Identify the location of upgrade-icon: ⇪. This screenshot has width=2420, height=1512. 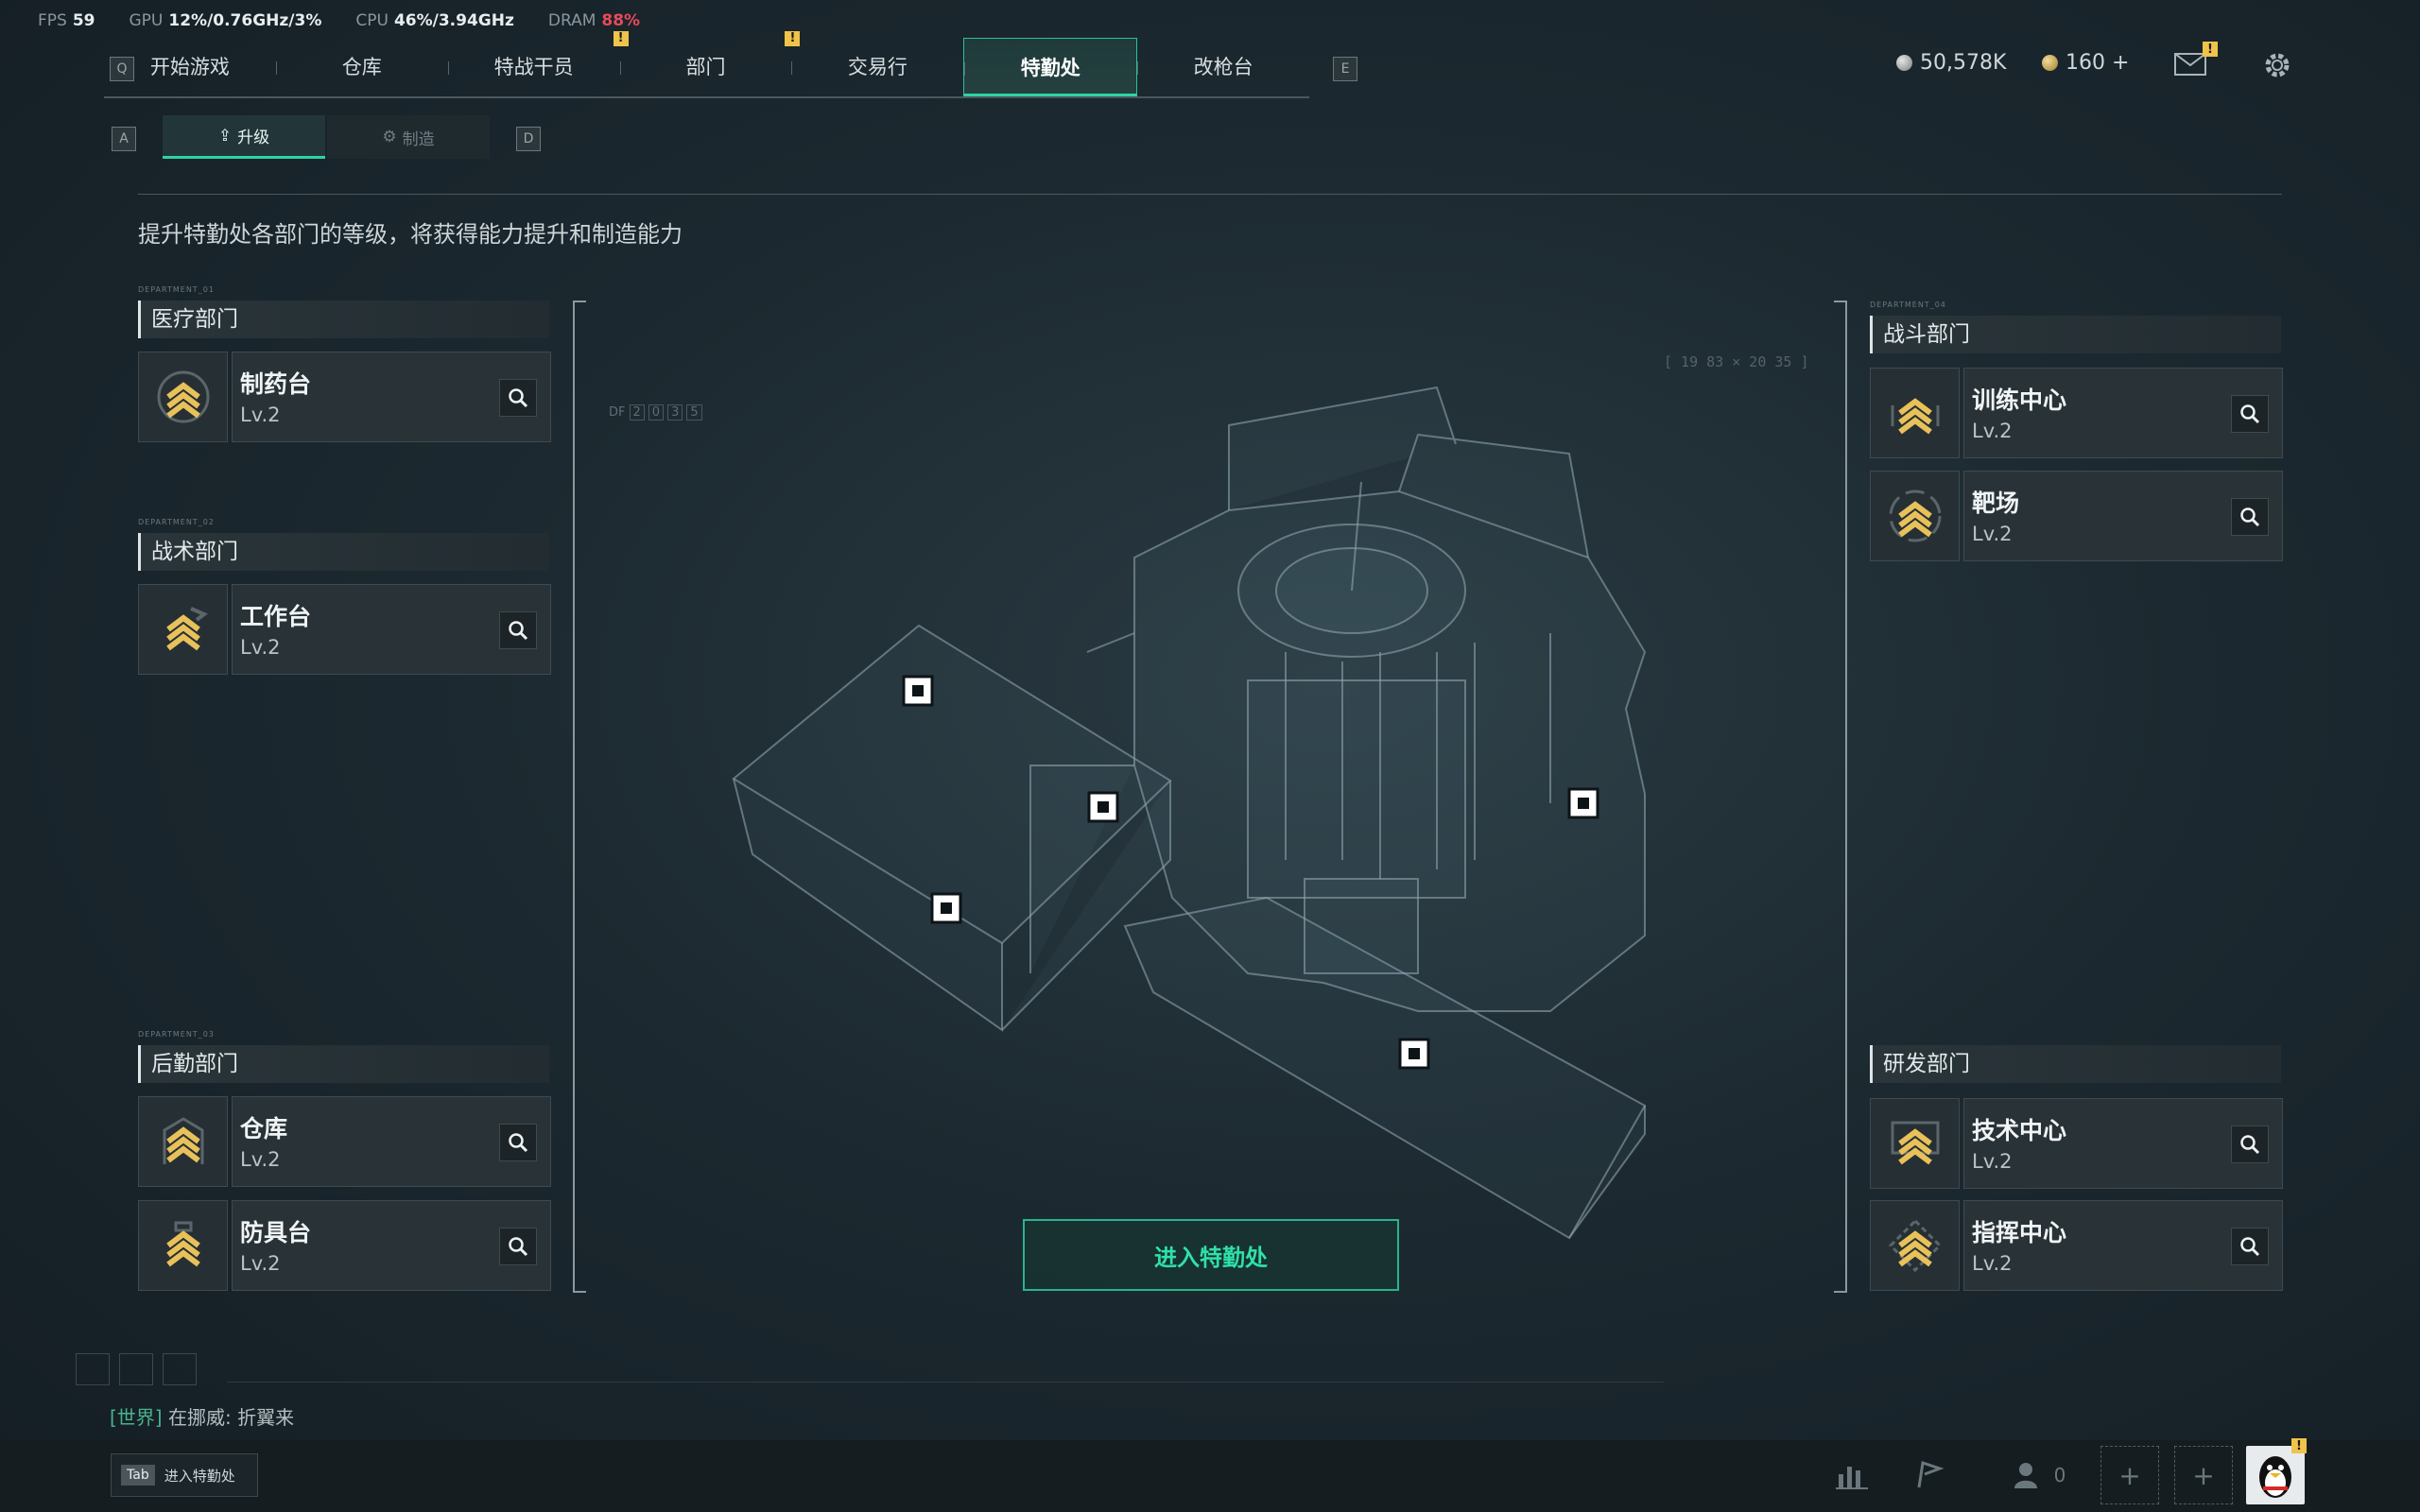
(225, 136).